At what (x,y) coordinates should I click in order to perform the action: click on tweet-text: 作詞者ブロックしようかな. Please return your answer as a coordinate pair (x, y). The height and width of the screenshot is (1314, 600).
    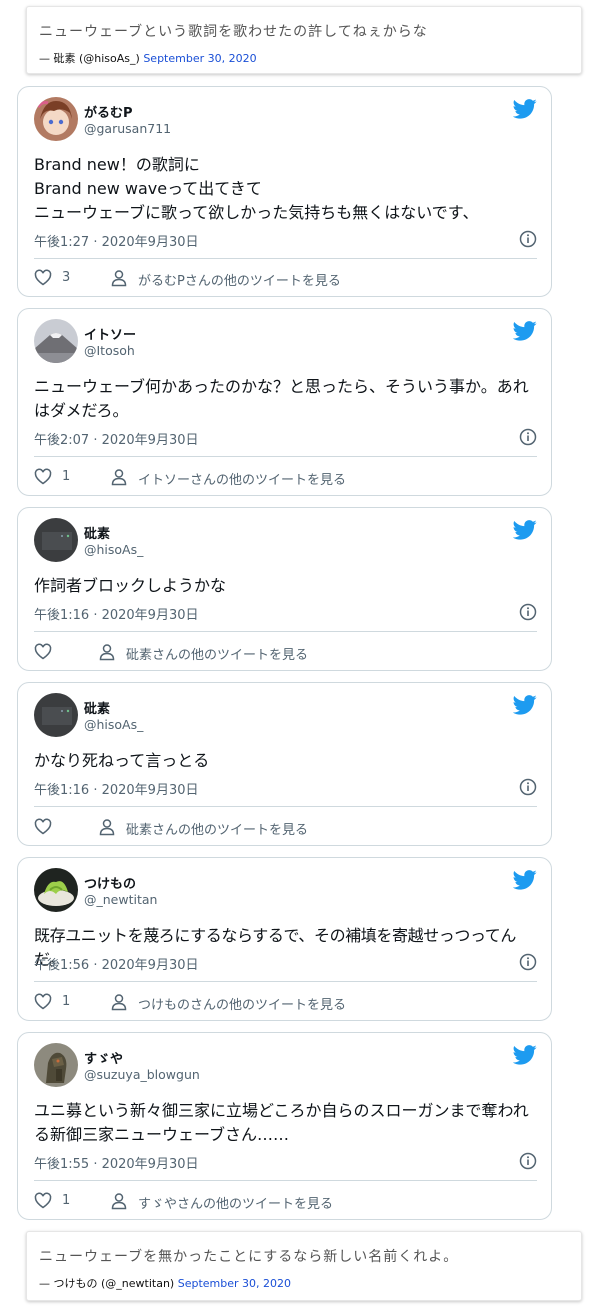
    Looking at the image, I should click on (130, 585).